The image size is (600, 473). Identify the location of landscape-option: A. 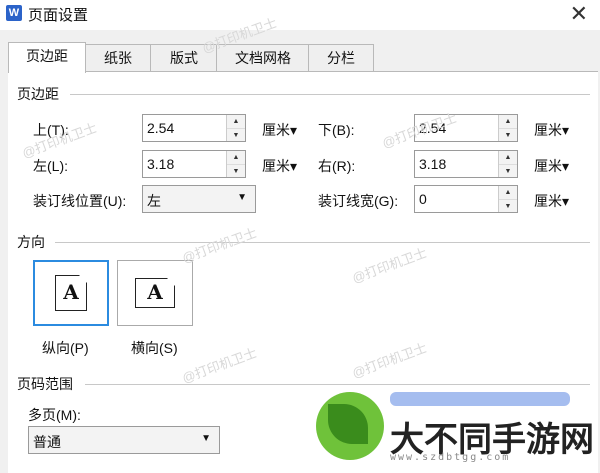
(155, 293).